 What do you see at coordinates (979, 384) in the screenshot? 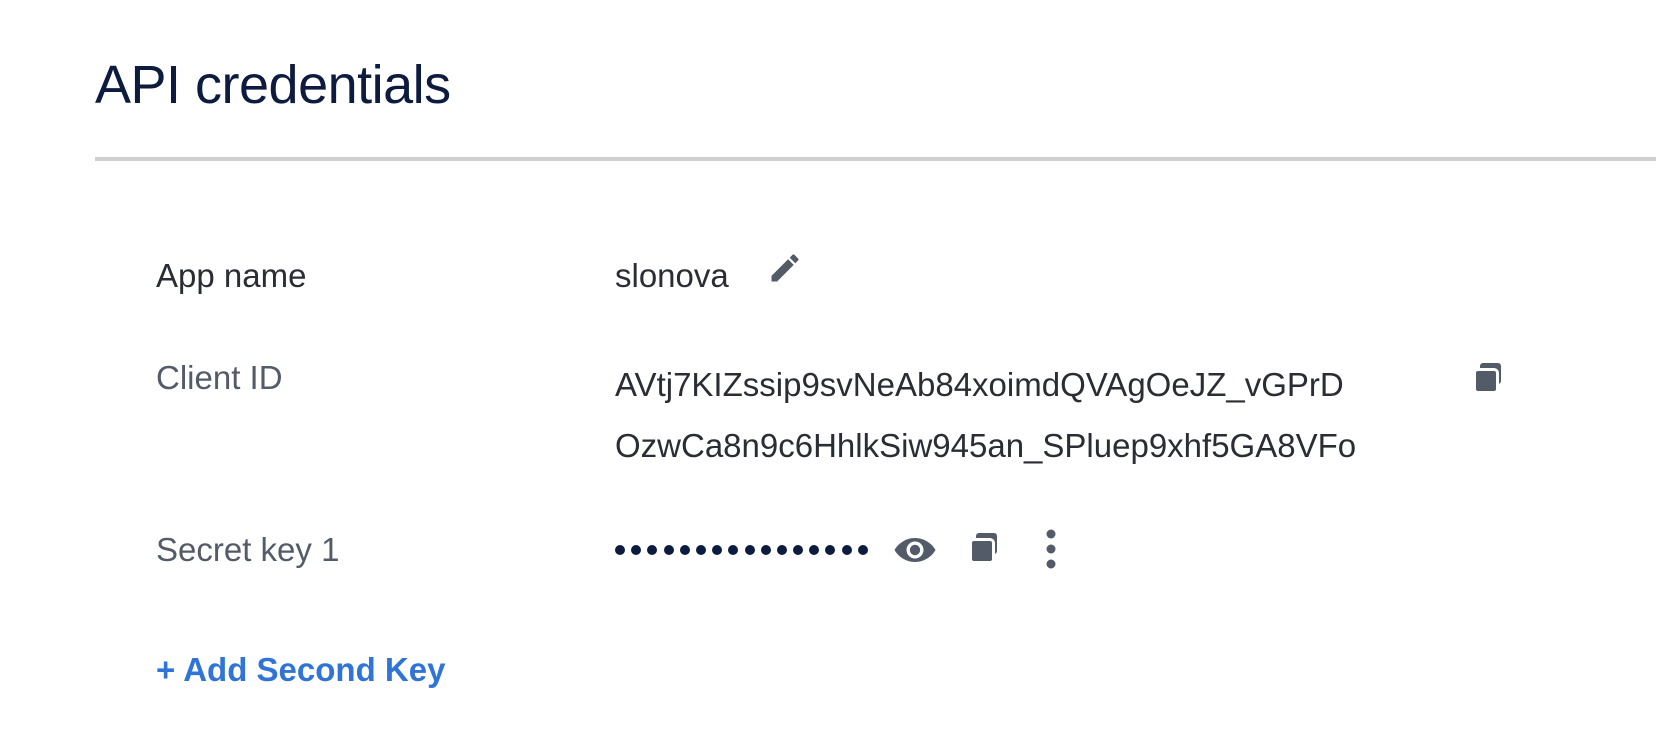
I see `client-id-value-line1: AVtj7KIZssip9svNeAb84xoimdQVAgOeJZ_vGPrD` at bounding box center [979, 384].